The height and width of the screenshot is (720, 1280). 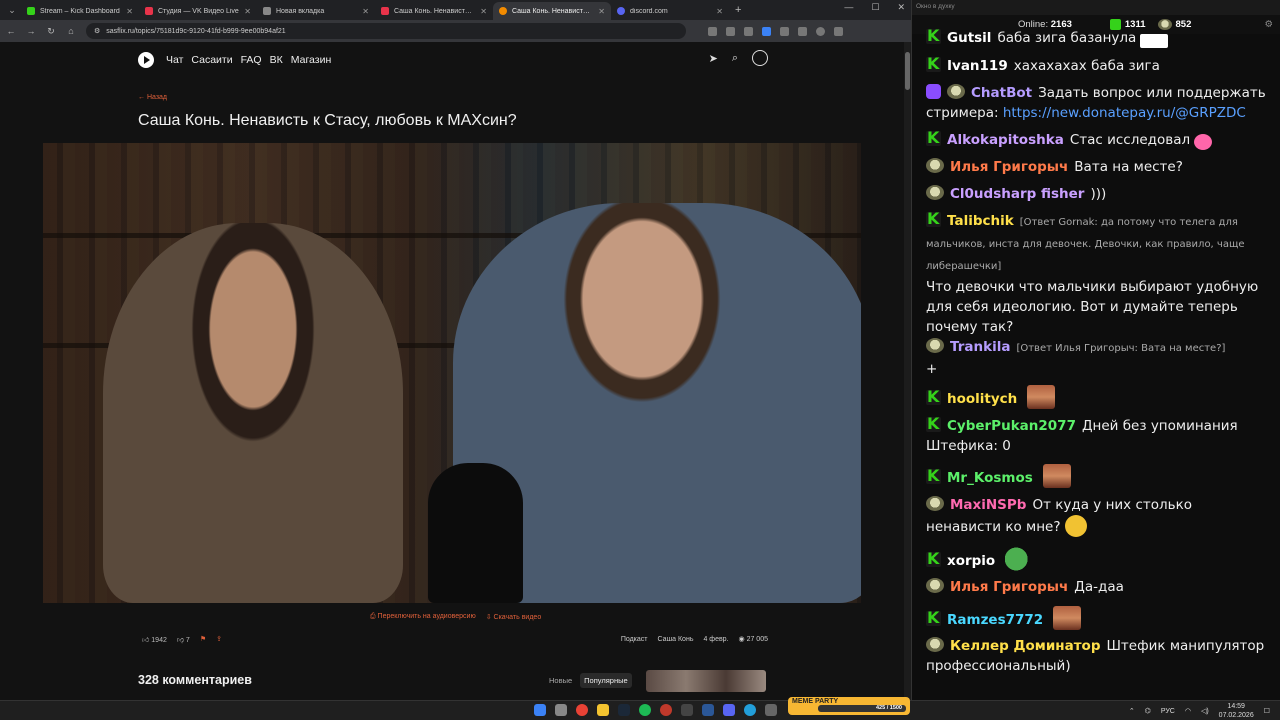 What do you see at coordinates (203, 639) in the screenshot?
I see `bookmark-icon: ⚑` at bounding box center [203, 639].